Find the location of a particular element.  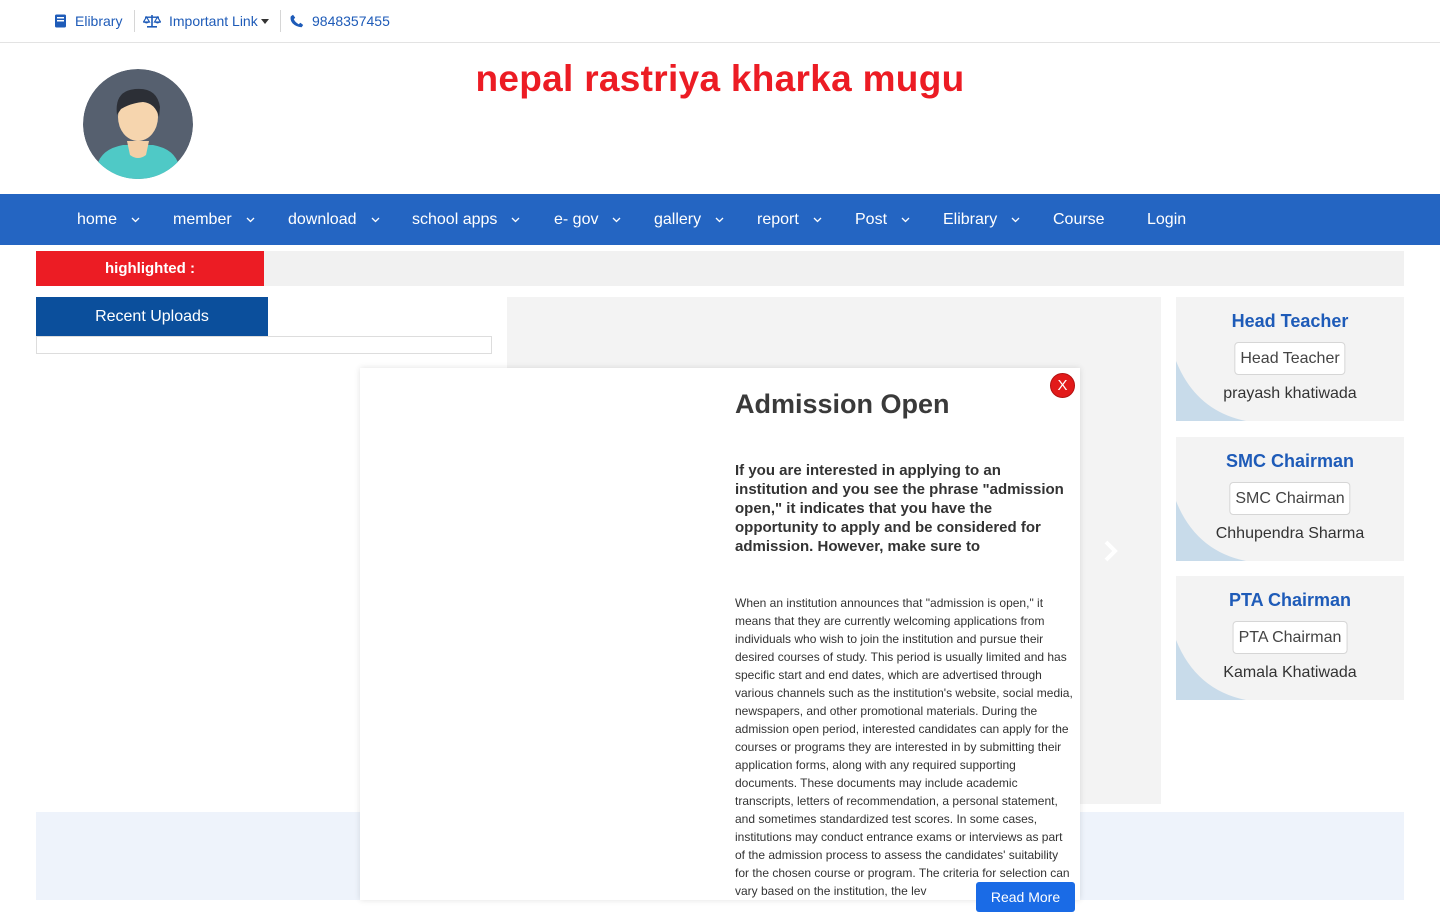

staff-name: Kamala Khatiwada is located at coordinates (1290, 672).